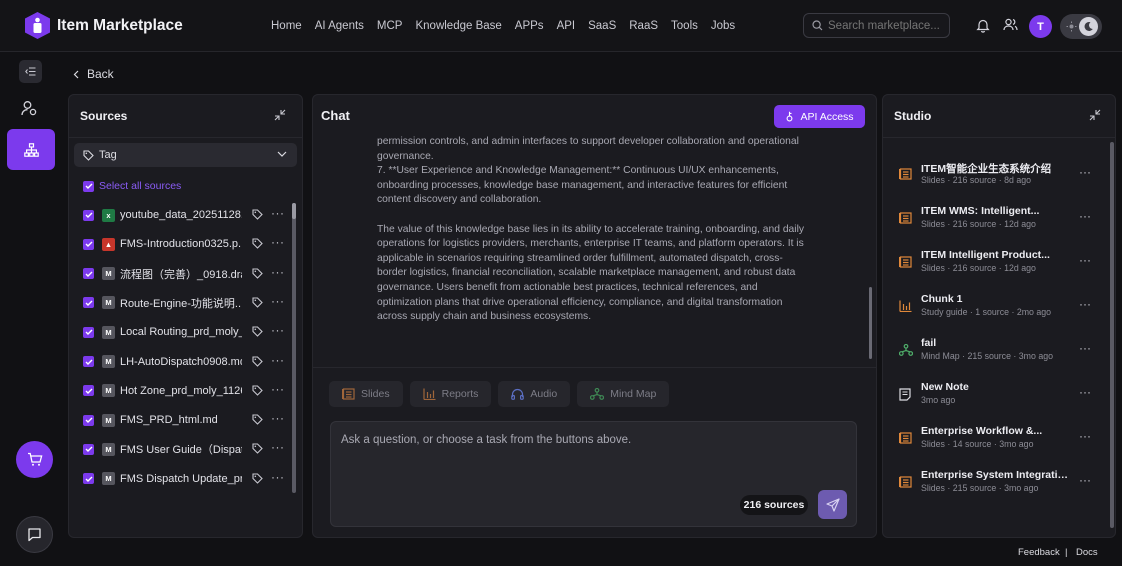 This screenshot has width=1122, height=566. I want to click on nav-tools: Tools, so click(684, 26).